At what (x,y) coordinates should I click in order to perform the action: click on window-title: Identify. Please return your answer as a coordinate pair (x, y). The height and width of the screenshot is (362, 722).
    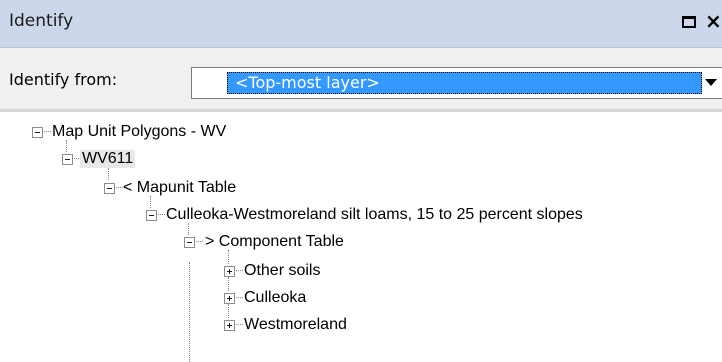
    Looking at the image, I should click on (41, 21).